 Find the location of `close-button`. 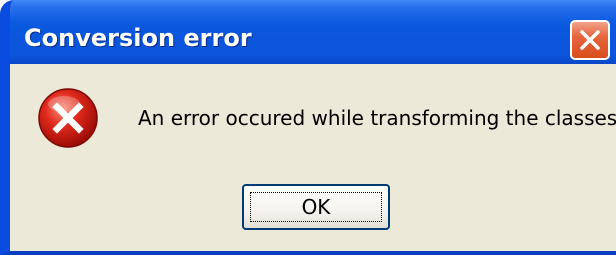

close-button is located at coordinates (590, 40).